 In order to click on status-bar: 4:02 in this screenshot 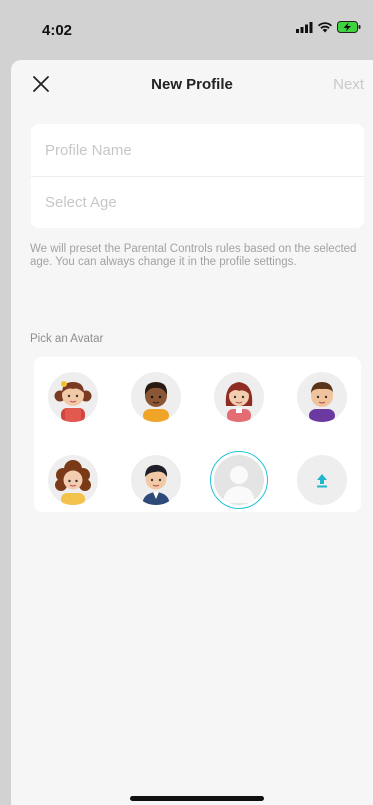, I will do `click(186, 28)`.